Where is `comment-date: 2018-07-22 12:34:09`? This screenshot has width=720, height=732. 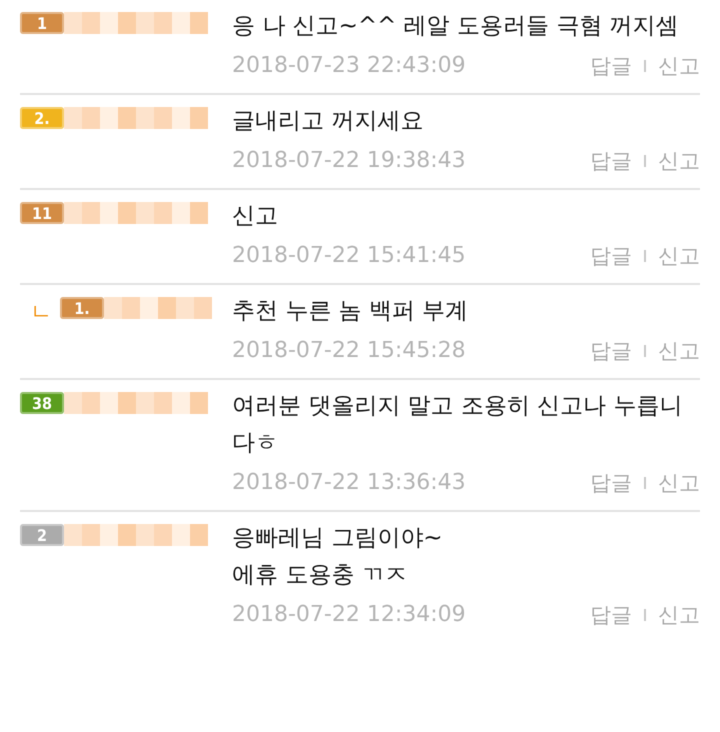 comment-date: 2018-07-22 12:34:09 is located at coordinates (349, 615).